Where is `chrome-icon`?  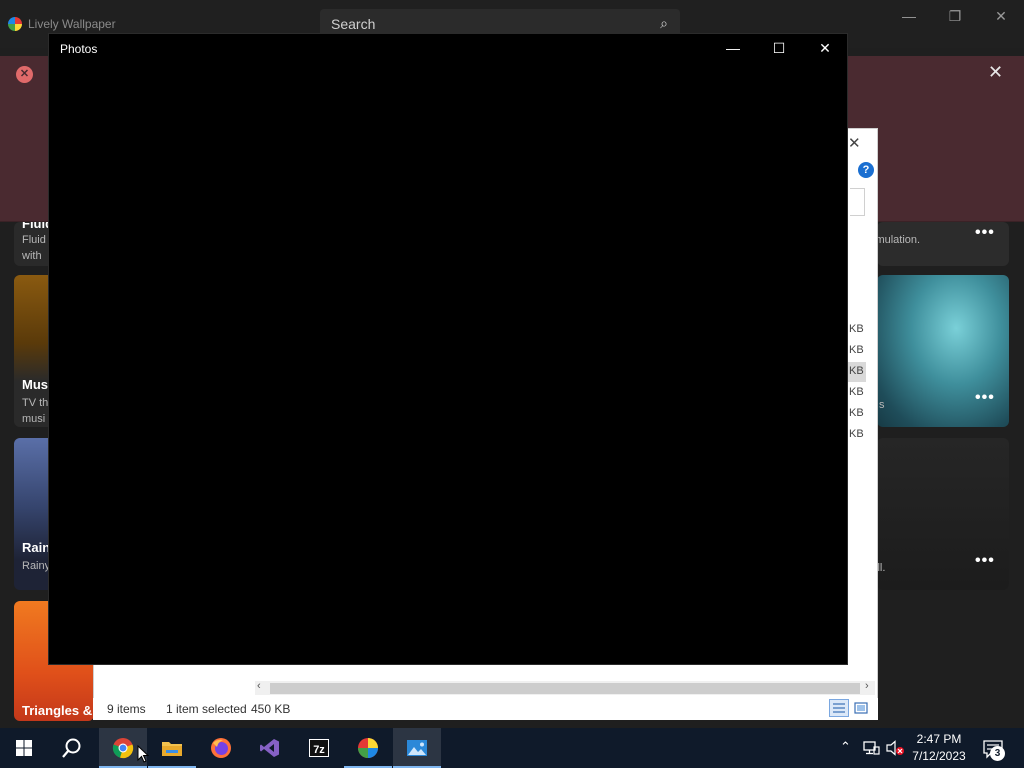
chrome-icon is located at coordinates (123, 748).